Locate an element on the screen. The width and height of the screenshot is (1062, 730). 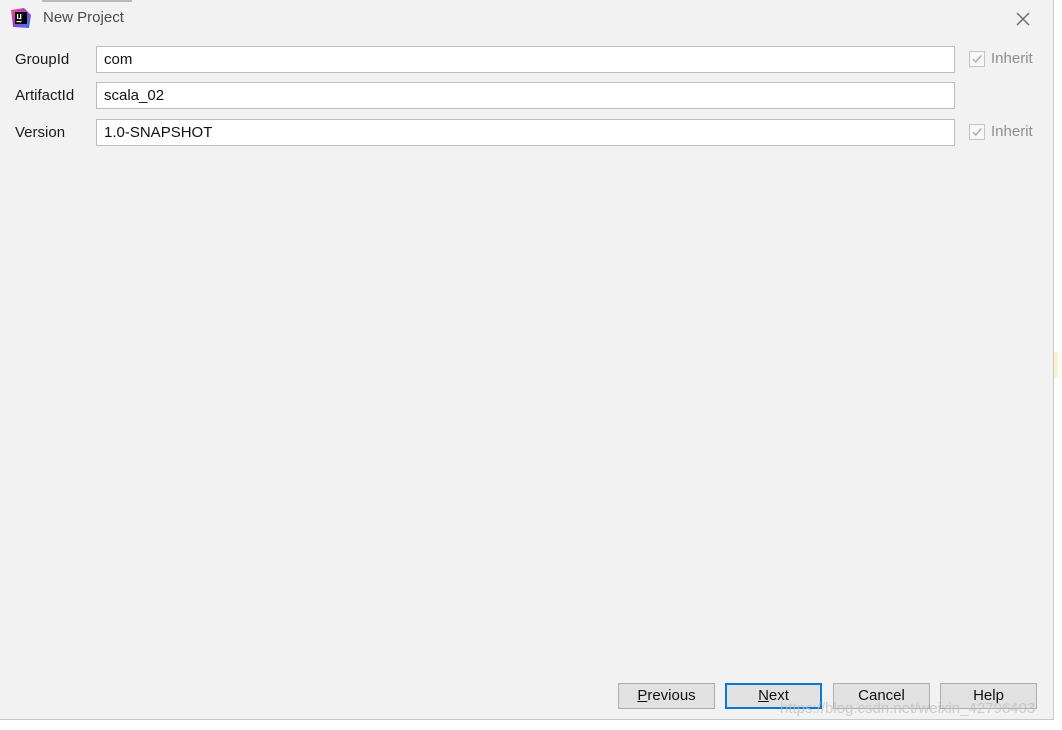
version-row: Version Inherit is located at coordinates (527, 133).